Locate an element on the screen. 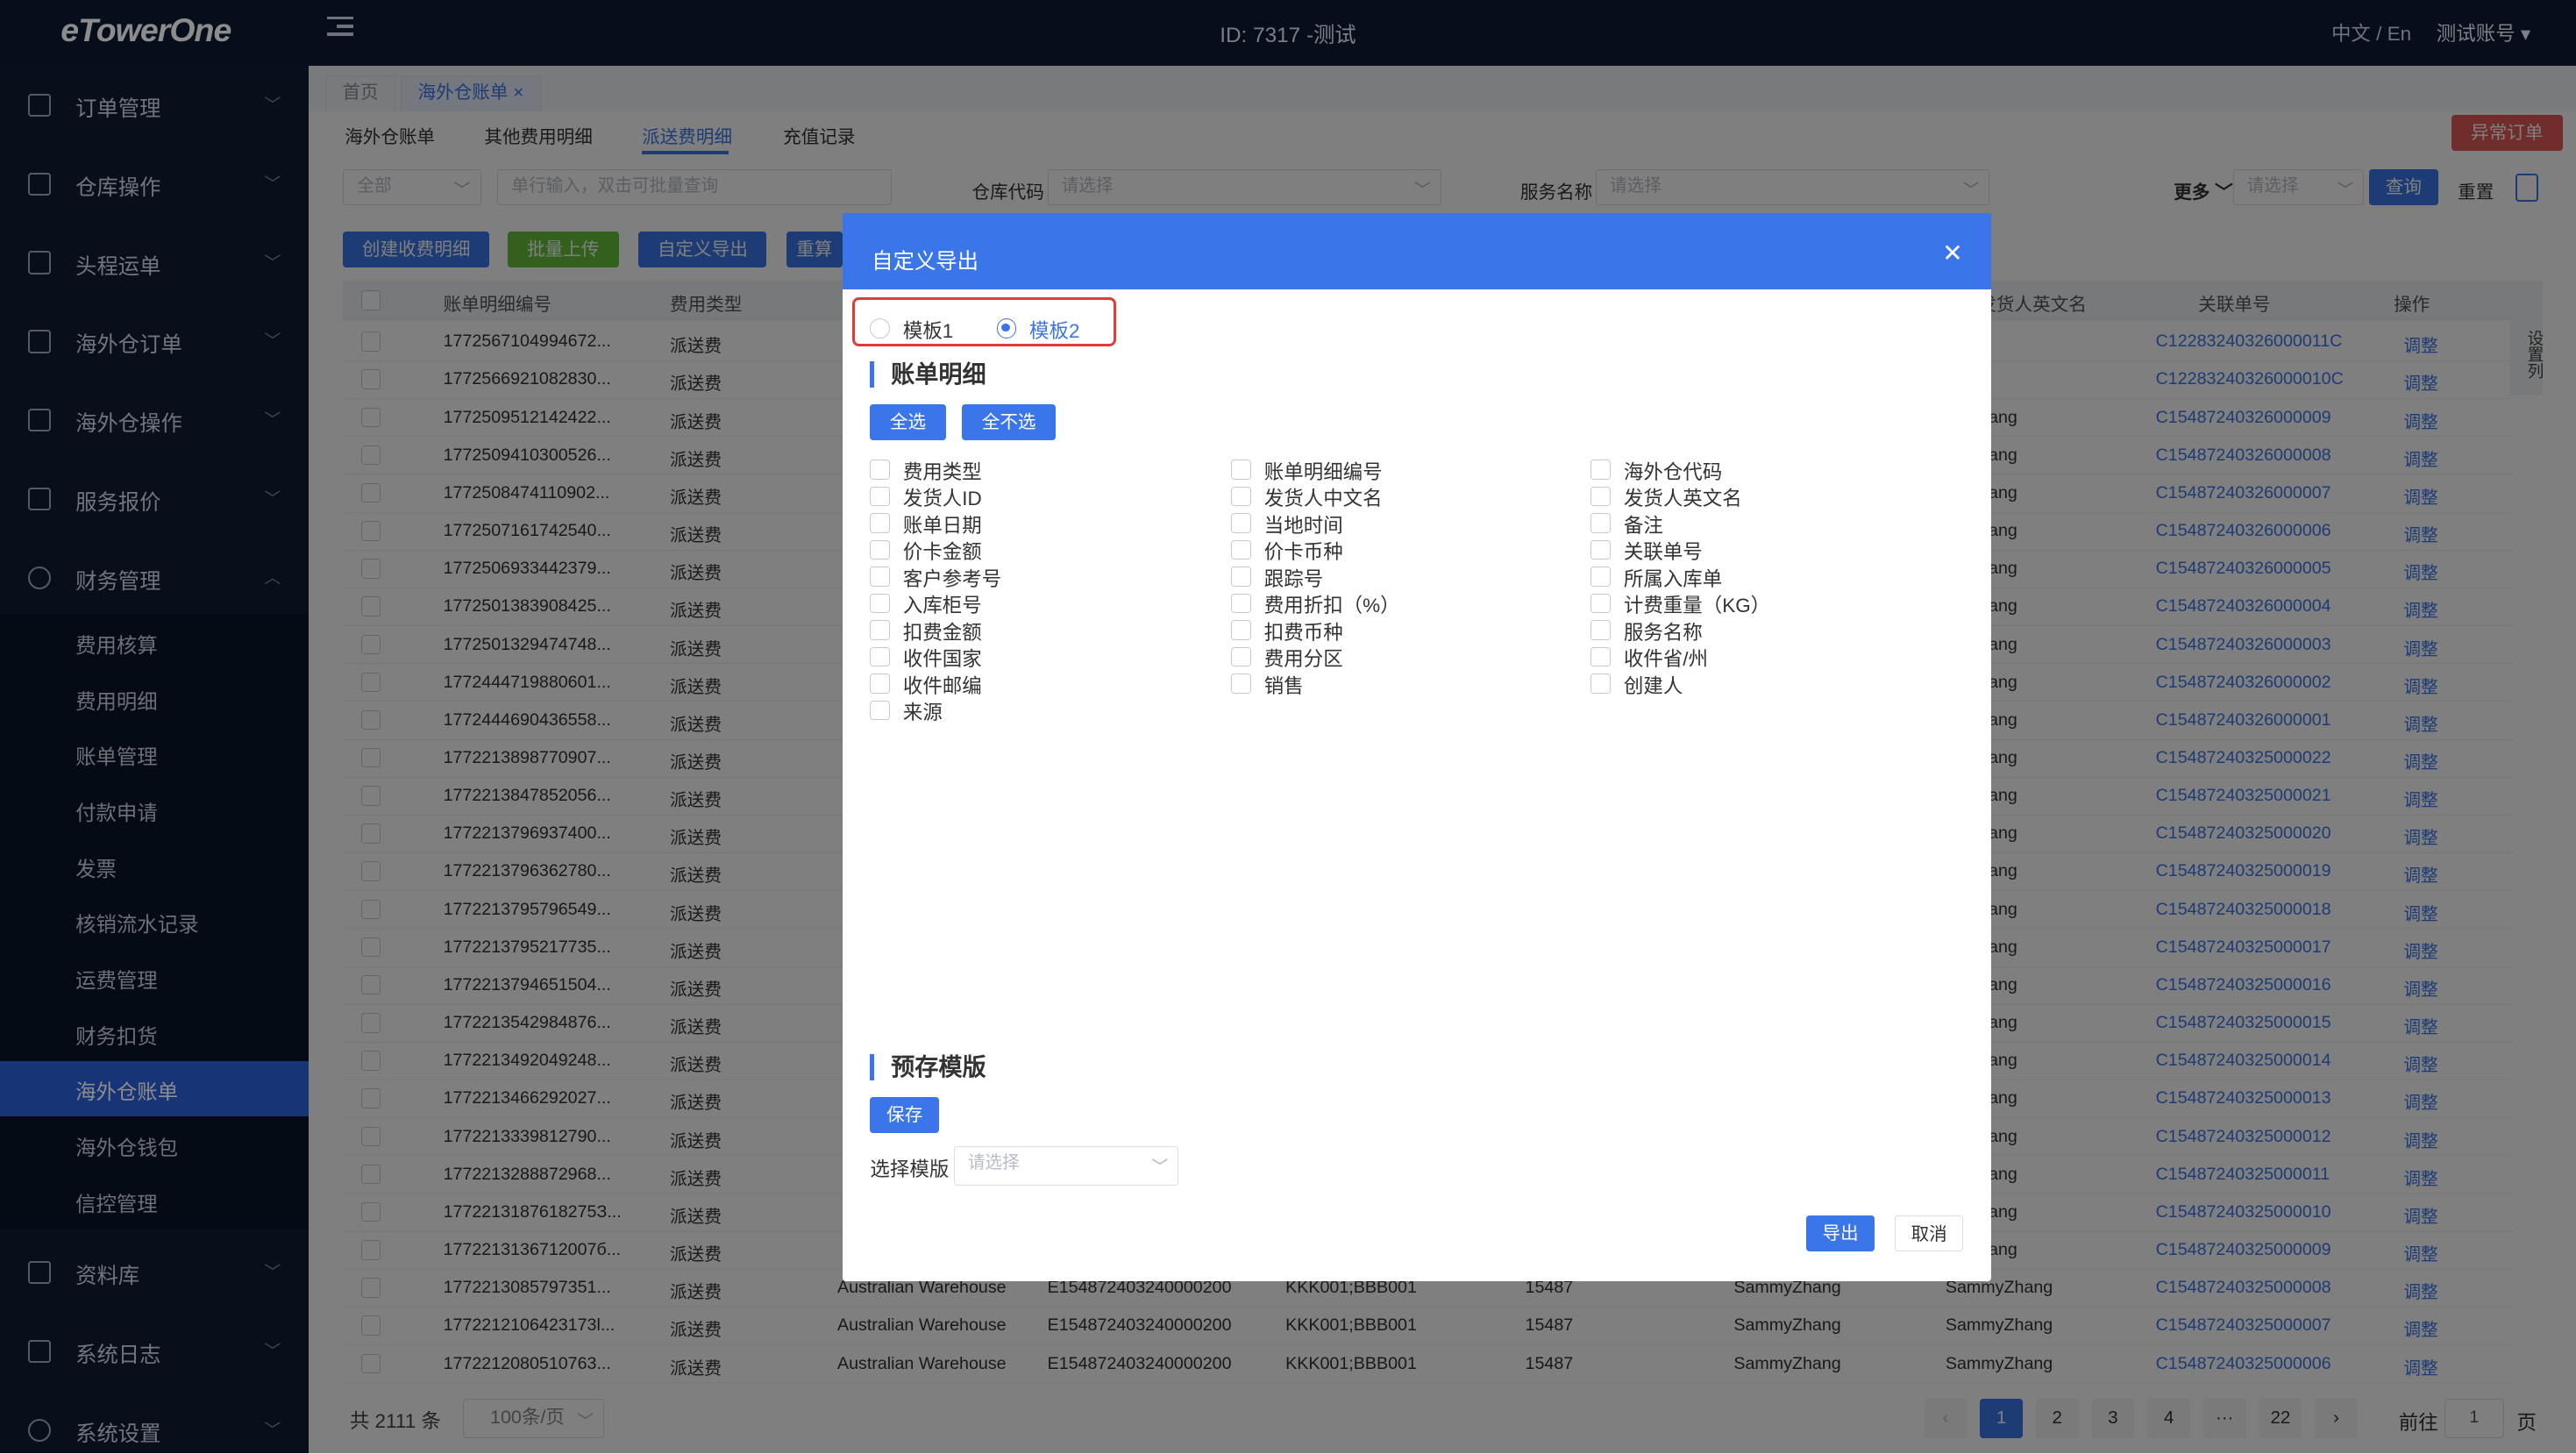 This screenshot has width=2576, height=1454. export-field-label: 发货人英文名 is located at coordinates (1682, 499).